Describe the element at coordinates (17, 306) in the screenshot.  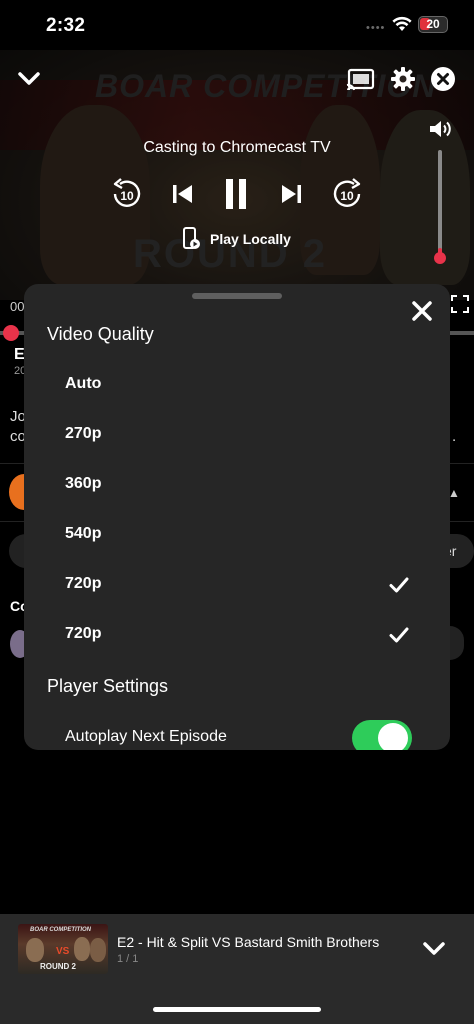
I see `current-time: 00` at that location.